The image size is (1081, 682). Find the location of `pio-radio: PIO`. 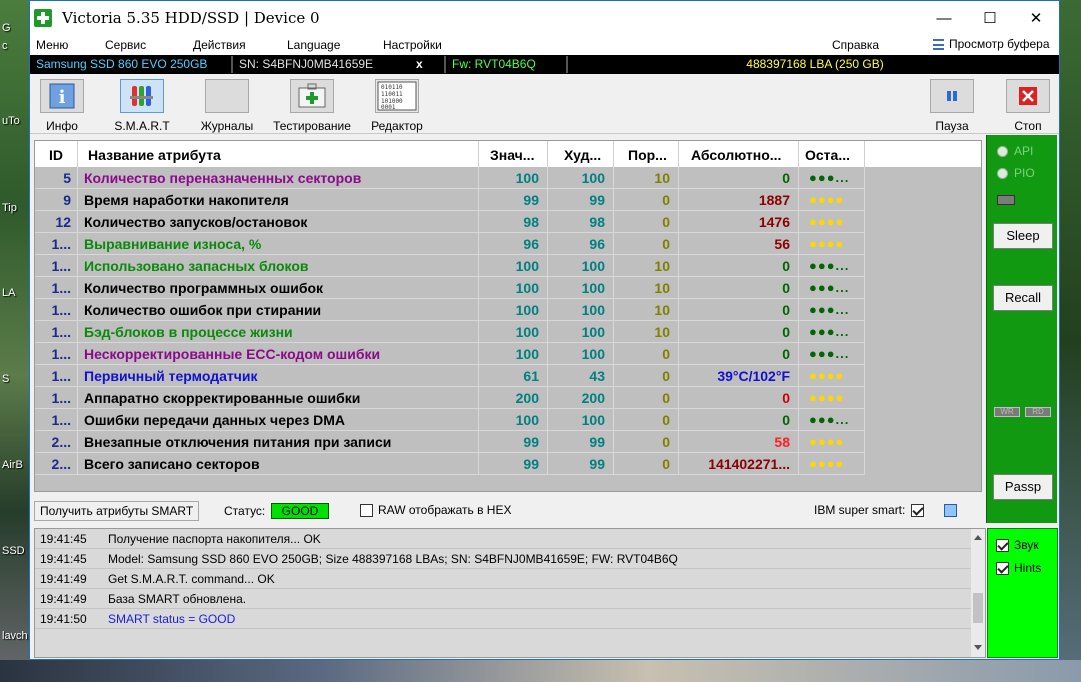

pio-radio: PIO is located at coordinates (1016, 173).